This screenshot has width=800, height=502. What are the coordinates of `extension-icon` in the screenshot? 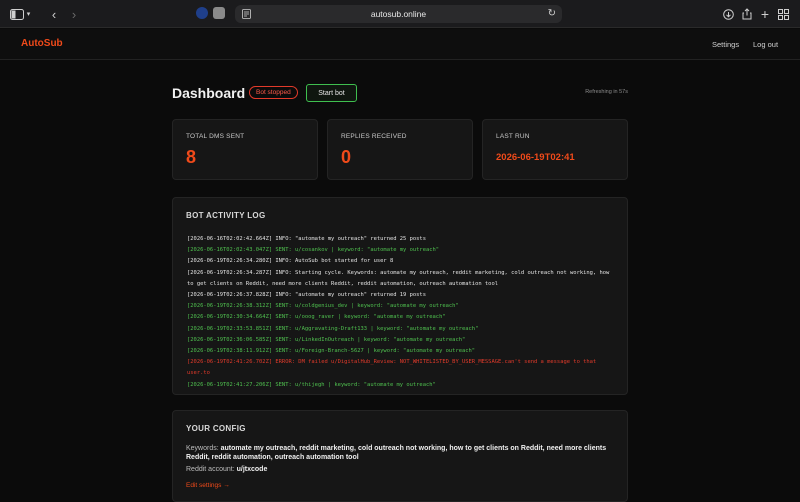 It's located at (202, 13).